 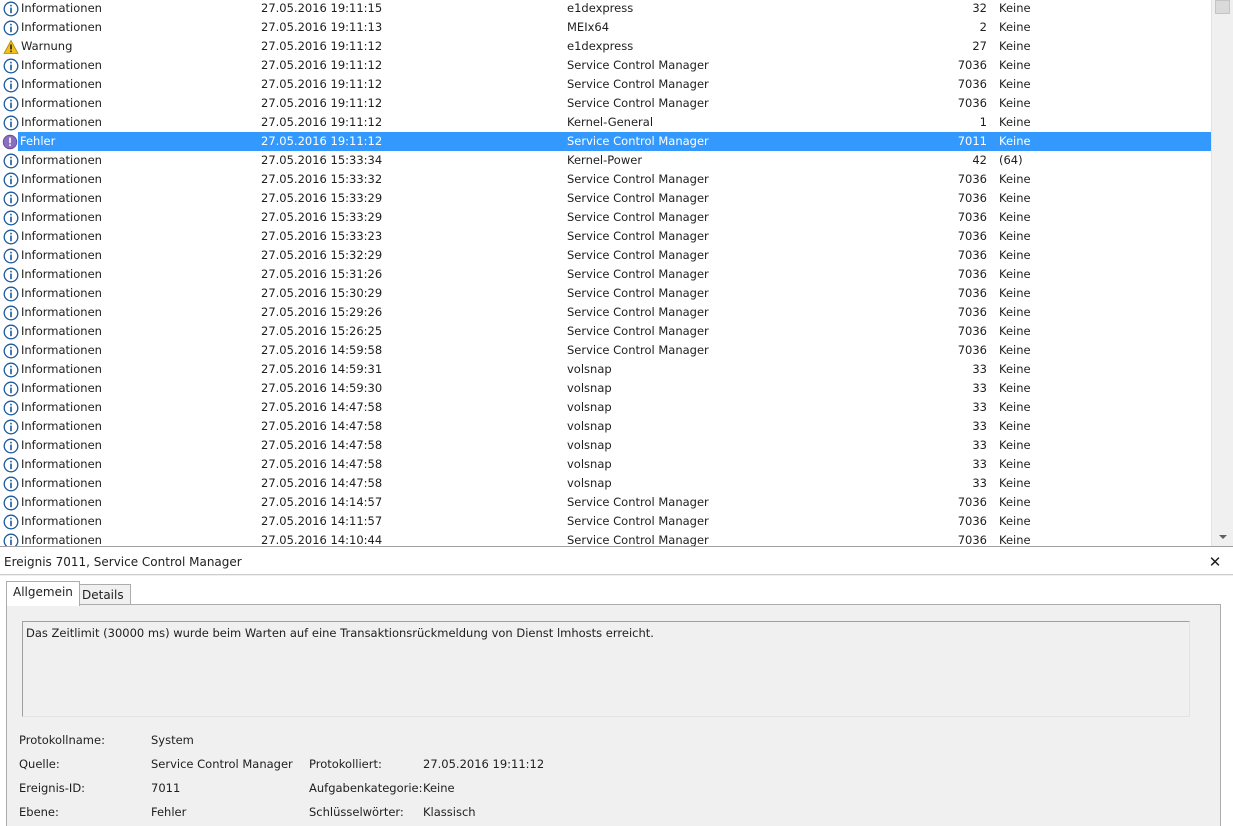 What do you see at coordinates (484, 764) in the screenshot?
I see `logged-value: 27.05.2016 19:11:12` at bounding box center [484, 764].